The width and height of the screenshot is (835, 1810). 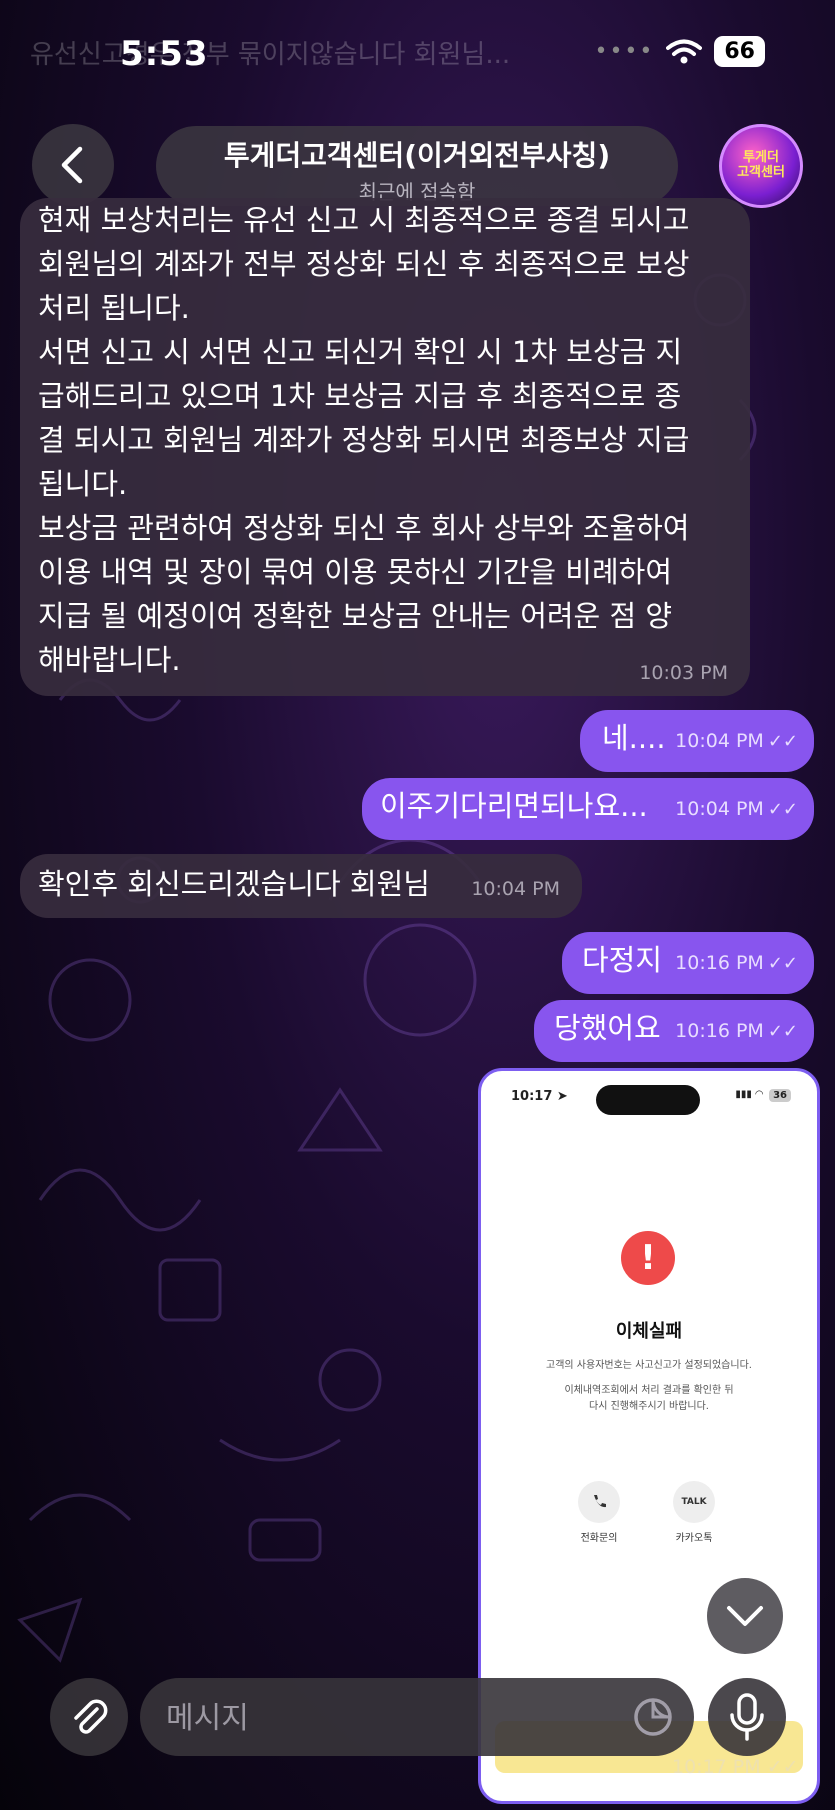 What do you see at coordinates (532, 1096) in the screenshot?
I see `image-status-time: 10:17` at bounding box center [532, 1096].